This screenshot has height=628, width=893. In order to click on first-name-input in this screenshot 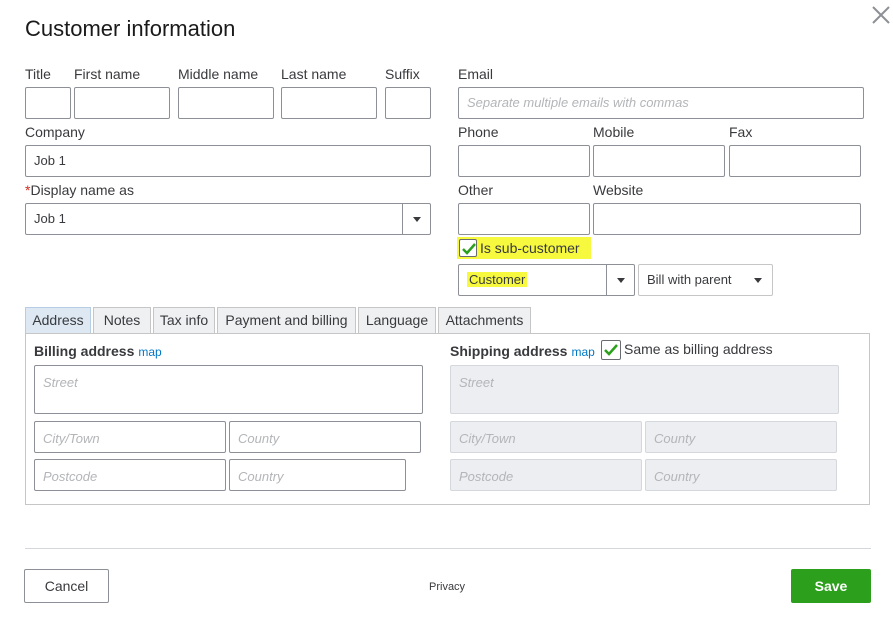, I will do `click(122, 103)`.